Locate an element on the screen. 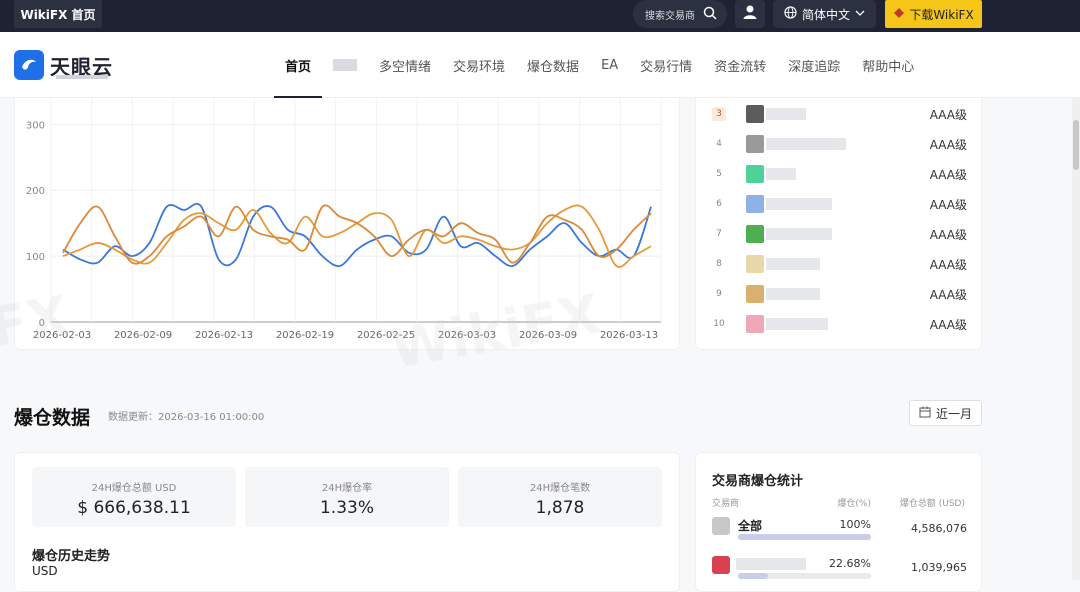 Image resolution: width=1080 pixels, height=592 pixels. nav-item-2: 多空情绪 is located at coordinates (405, 65).